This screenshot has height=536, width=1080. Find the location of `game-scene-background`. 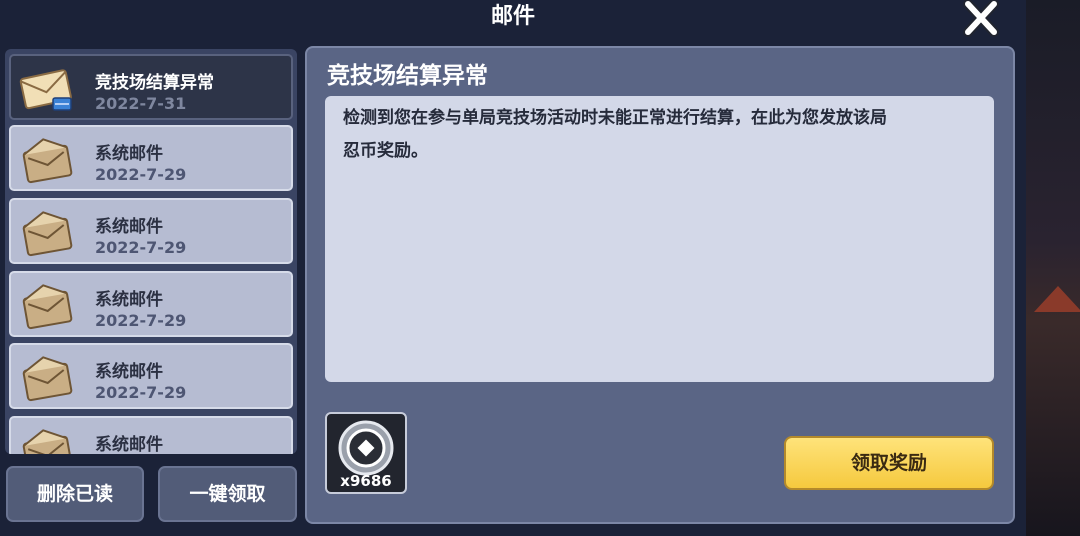

game-scene-background is located at coordinates (1053, 268).